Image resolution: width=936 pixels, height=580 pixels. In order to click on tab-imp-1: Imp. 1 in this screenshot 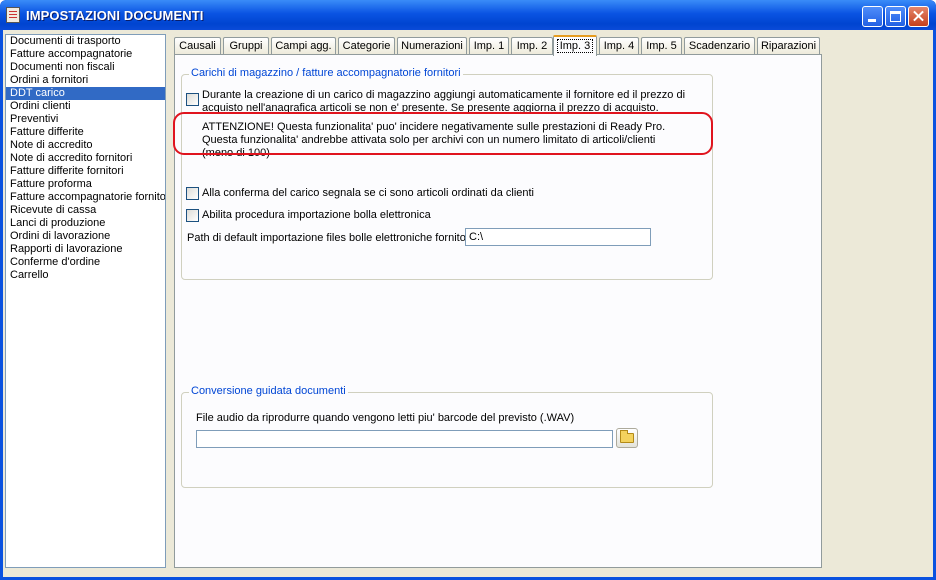, I will do `click(489, 46)`.